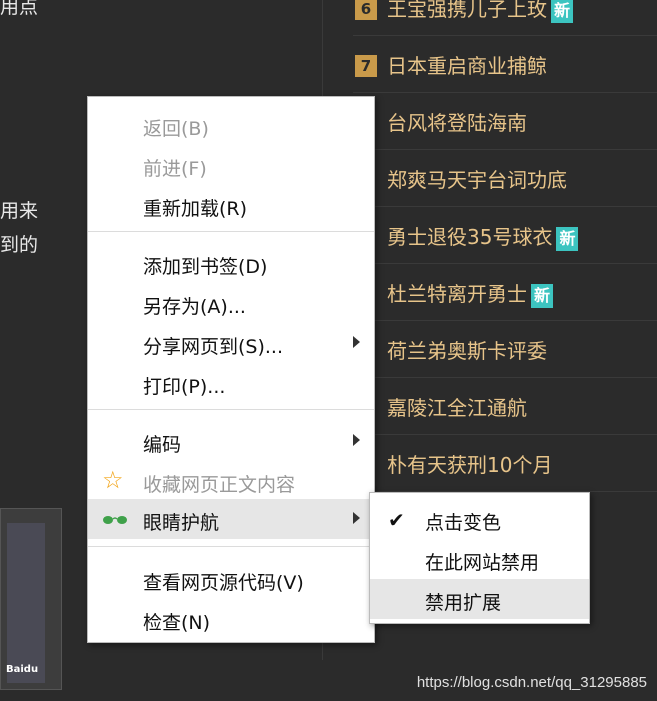 Image resolution: width=657 pixels, height=701 pixels. What do you see at coordinates (457, 121) in the screenshot?
I see `news-title: 台风将登陆海南` at bounding box center [457, 121].